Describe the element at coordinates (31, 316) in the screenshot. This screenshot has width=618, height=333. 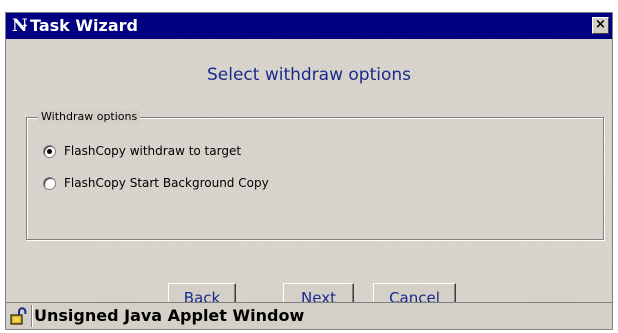
I see `status-divider` at that location.